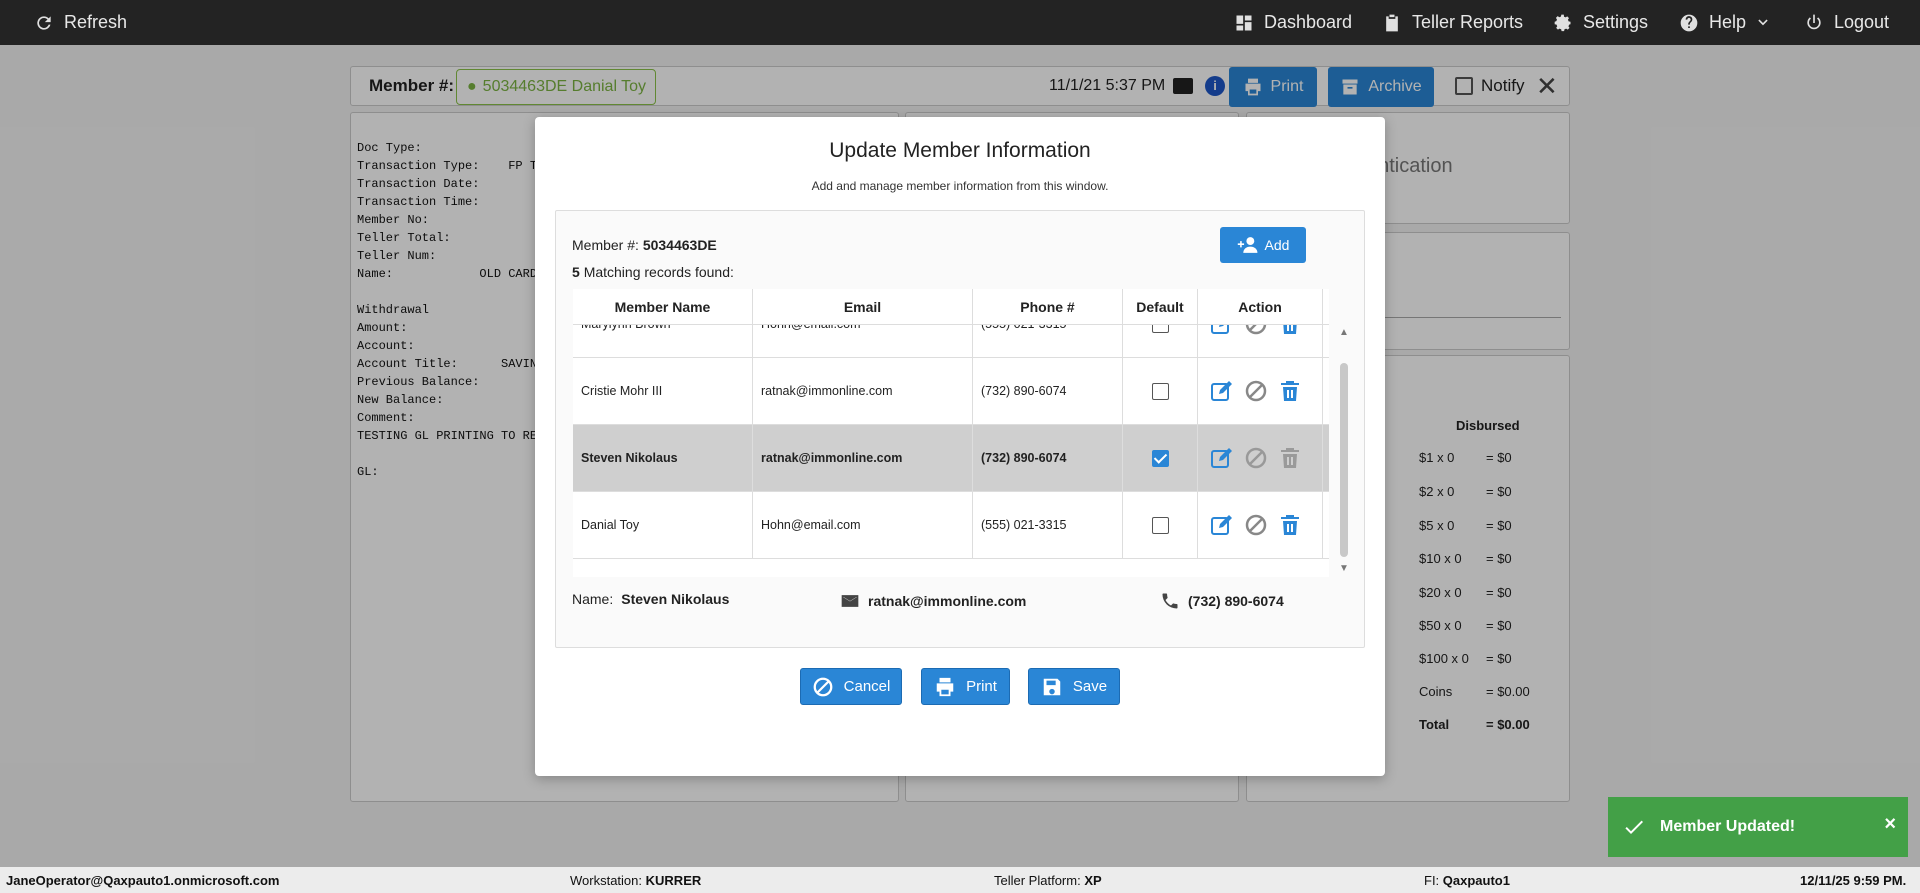 This screenshot has width=1920, height=893. Describe the element at coordinates (1160, 307) in the screenshot. I see `col-default: Default` at that location.